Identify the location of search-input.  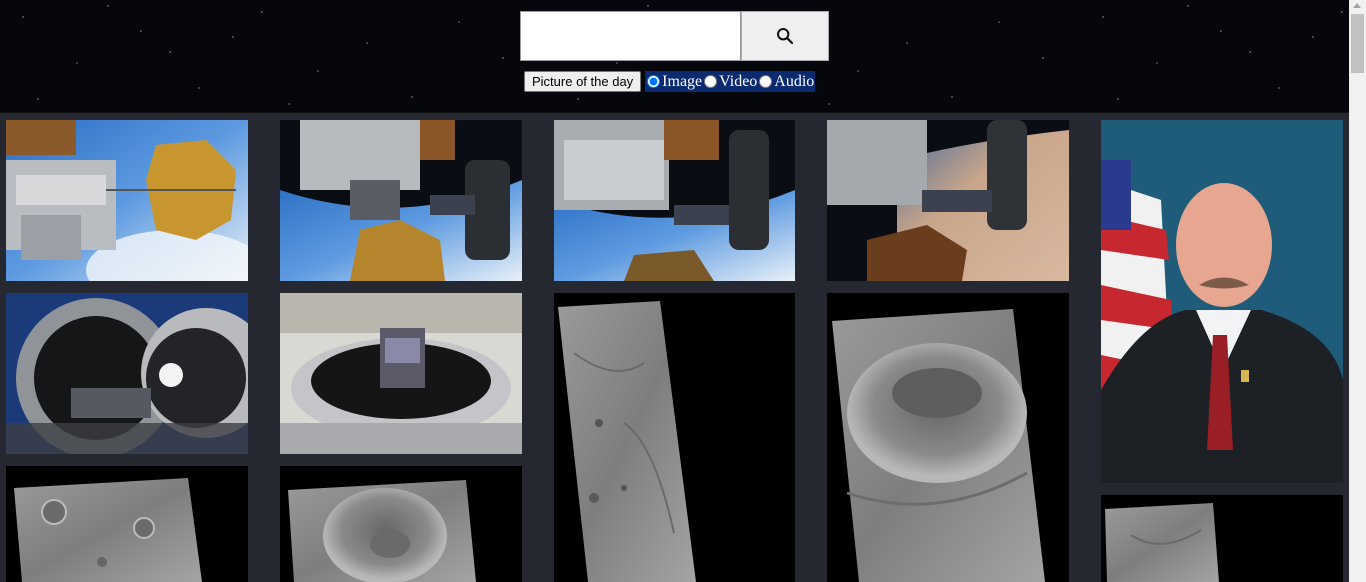
(630, 36).